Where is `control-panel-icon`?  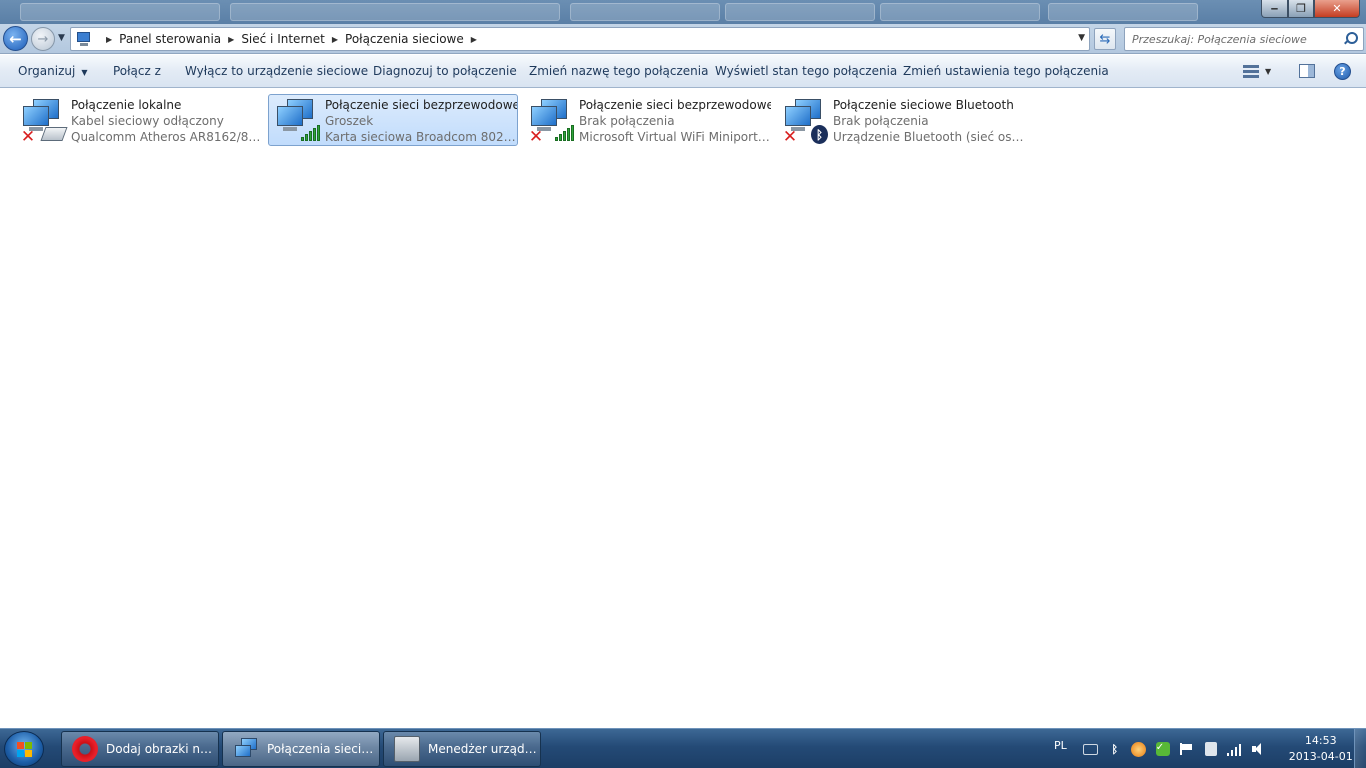 control-panel-icon is located at coordinates (84, 39).